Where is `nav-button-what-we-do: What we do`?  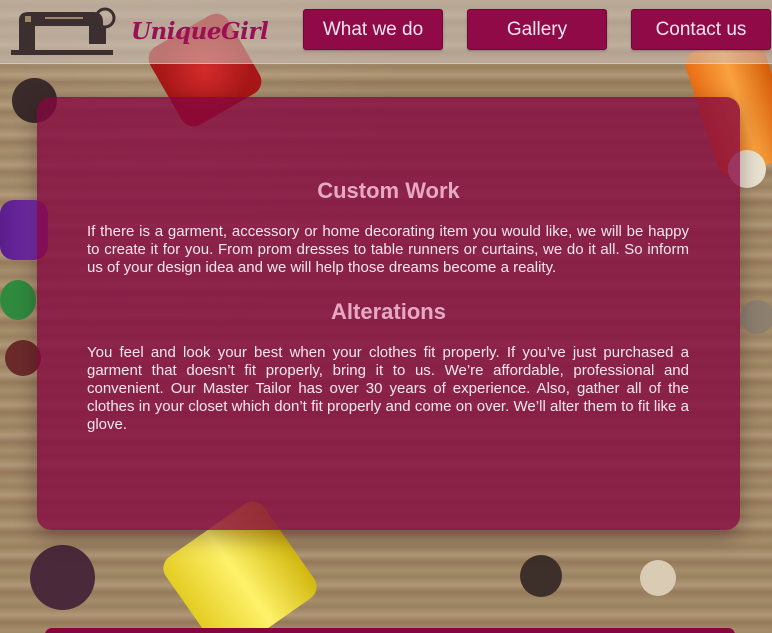
nav-button-what-we-do: What we do is located at coordinates (373, 29).